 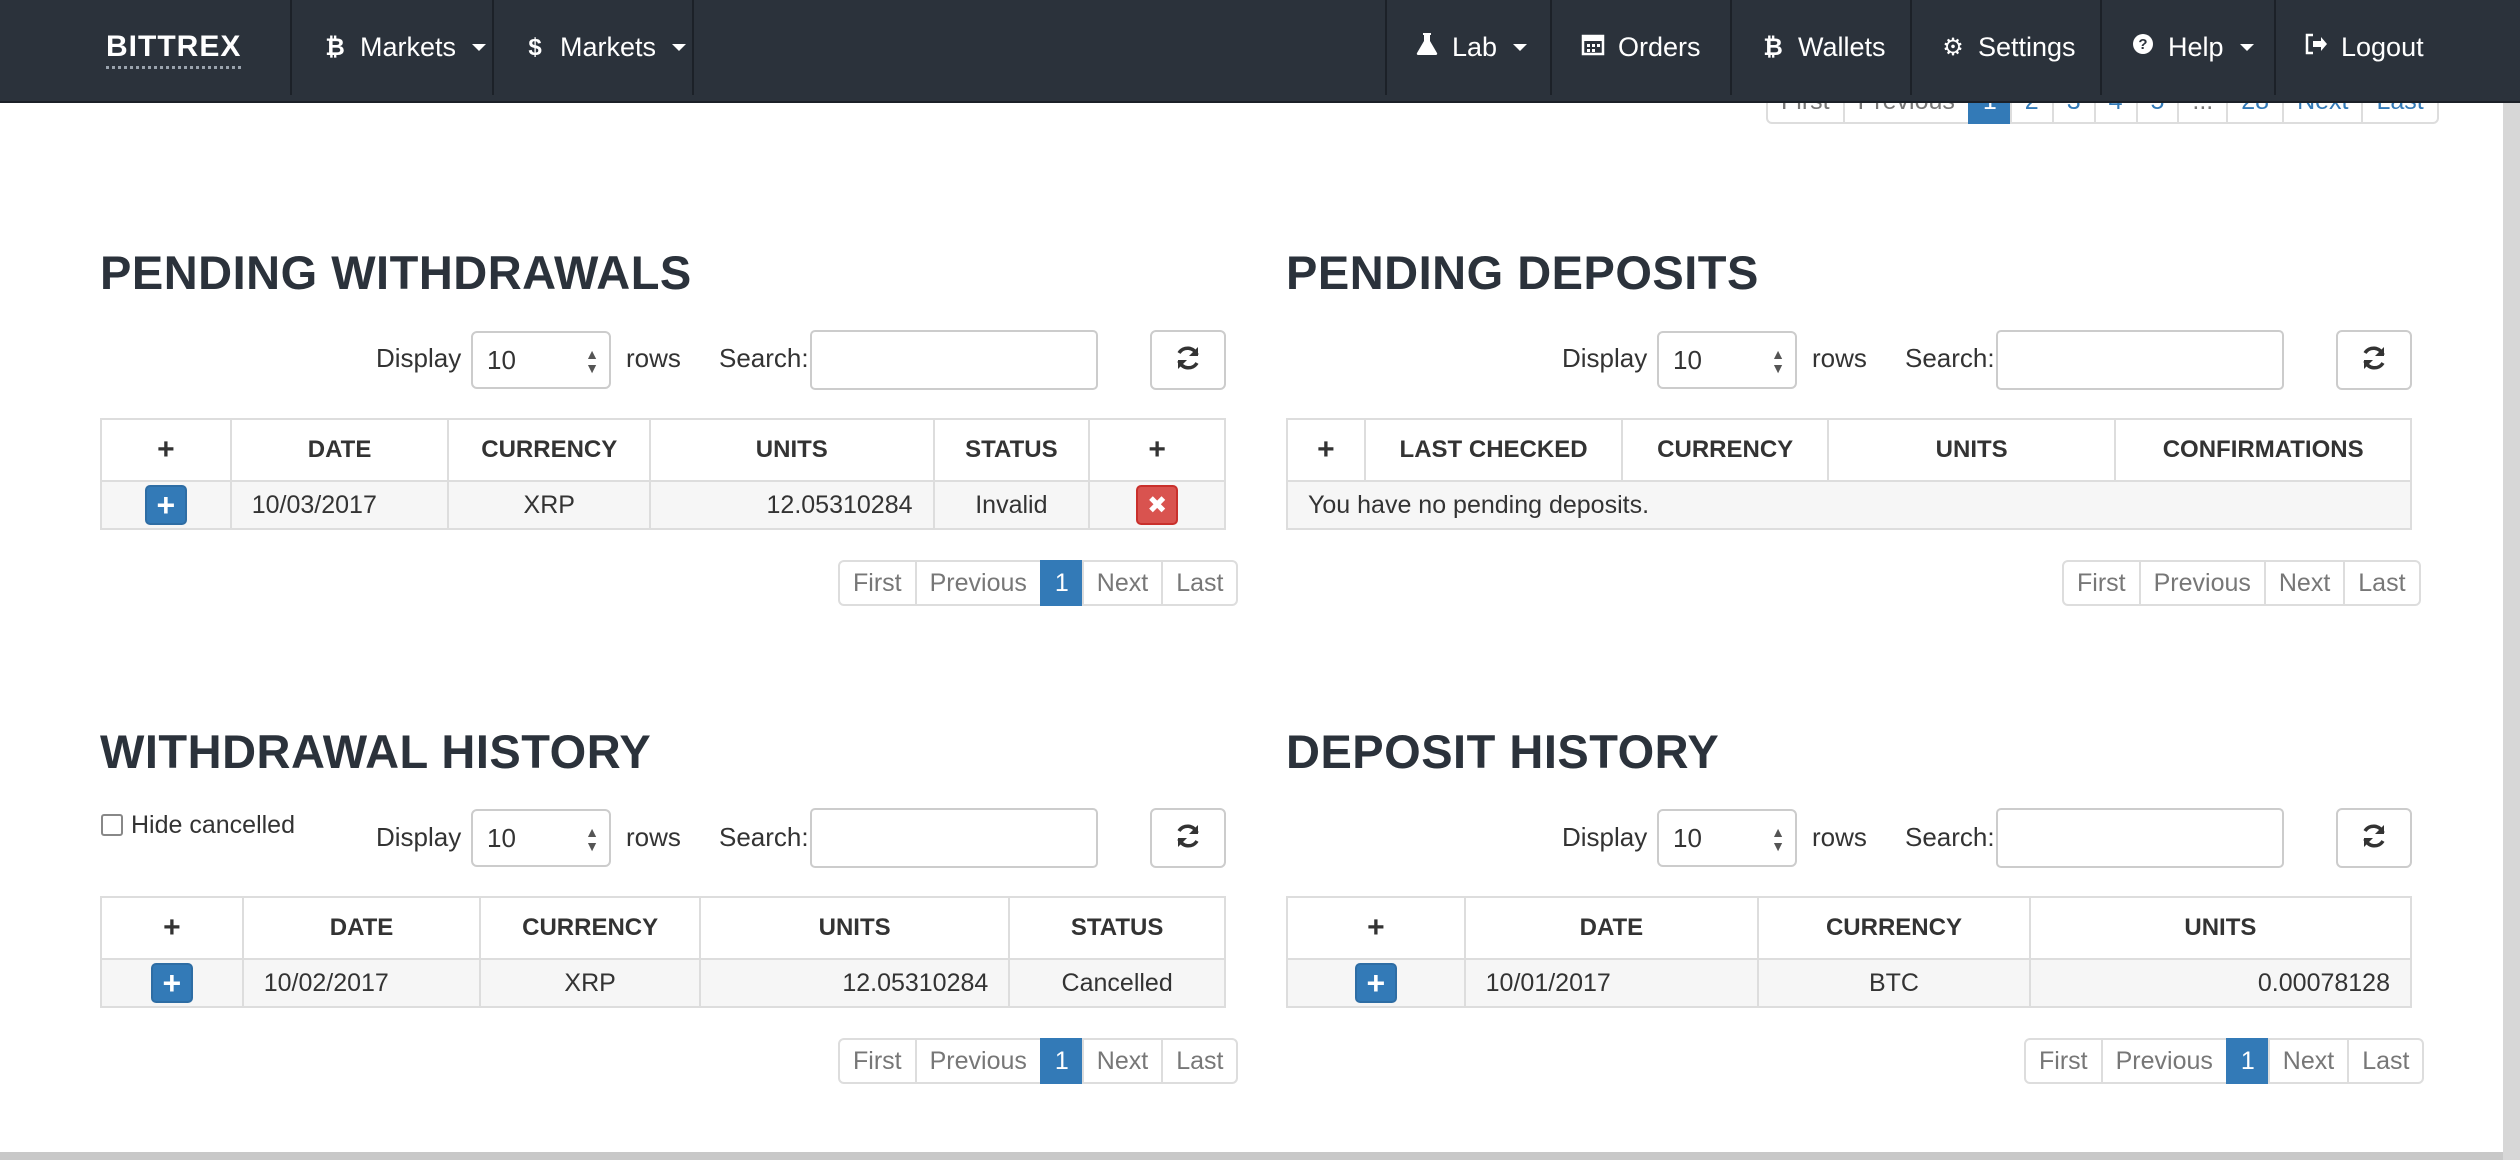 What do you see at coordinates (2374, 838) in the screenshot?
I see `deposit-history-refresh-button` at bounding box center [2374, 838].